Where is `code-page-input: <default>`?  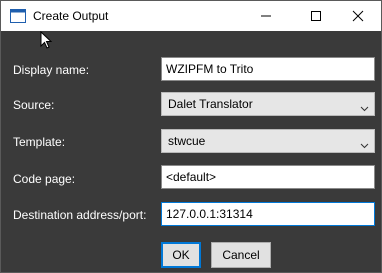
code-page-input: <default> is located at coordinates (268, 177).